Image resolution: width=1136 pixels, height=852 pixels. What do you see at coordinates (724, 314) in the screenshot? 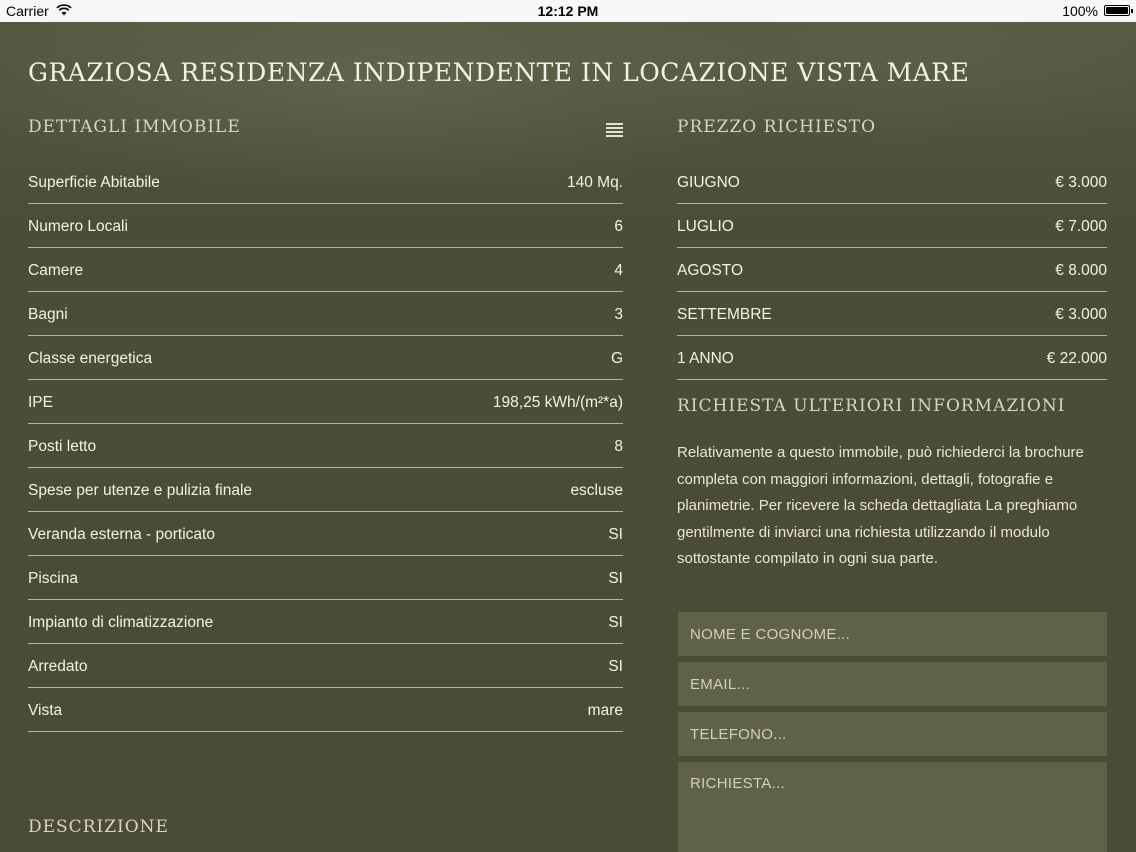
I see `price-row-label: SETTEMBRE` at bounding box center [724, 314].